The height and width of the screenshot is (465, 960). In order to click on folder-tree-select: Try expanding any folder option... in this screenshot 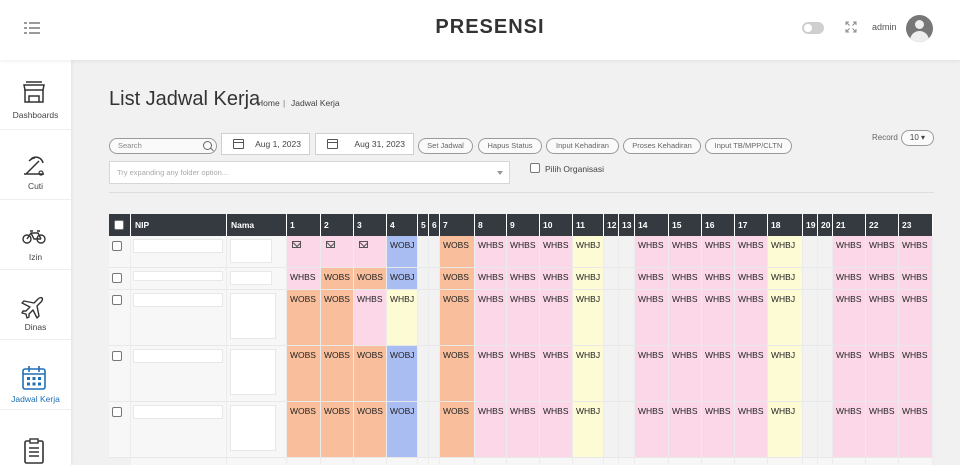, I will do `click(309, 172)`.